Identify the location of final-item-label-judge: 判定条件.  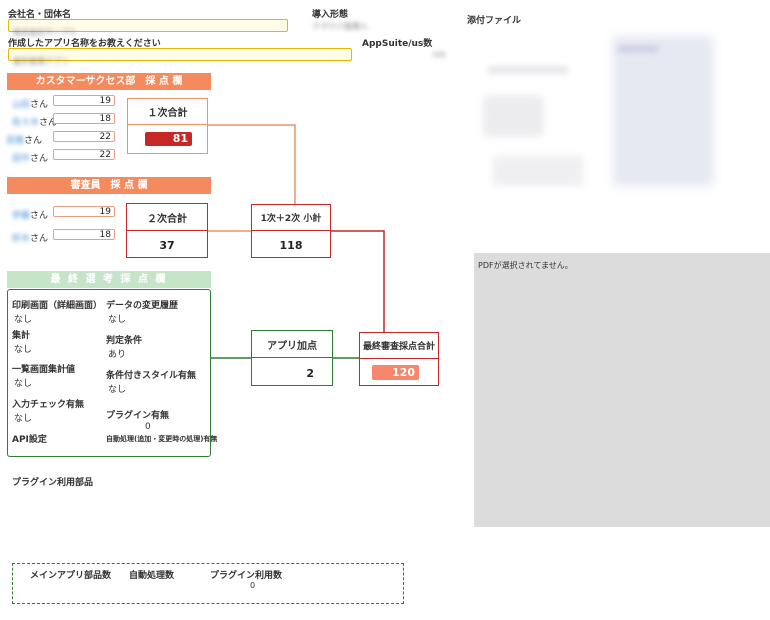
(124, 341).